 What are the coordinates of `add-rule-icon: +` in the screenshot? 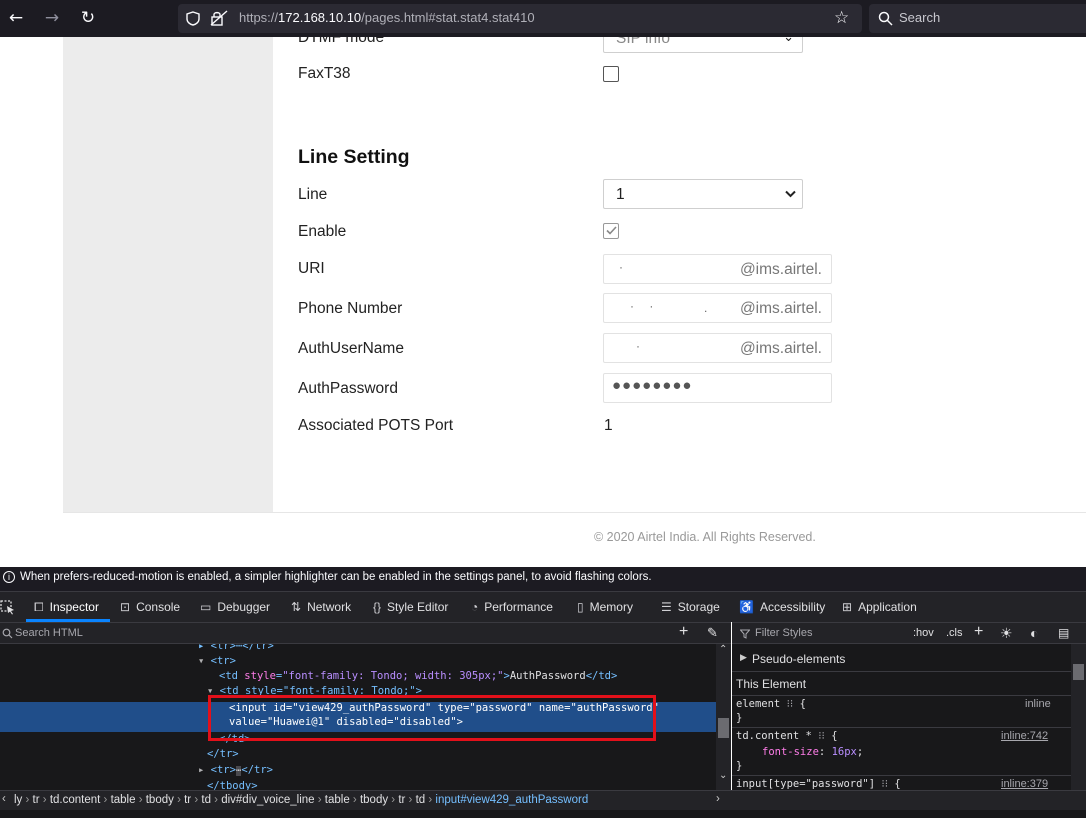 It's located at (978, 632).